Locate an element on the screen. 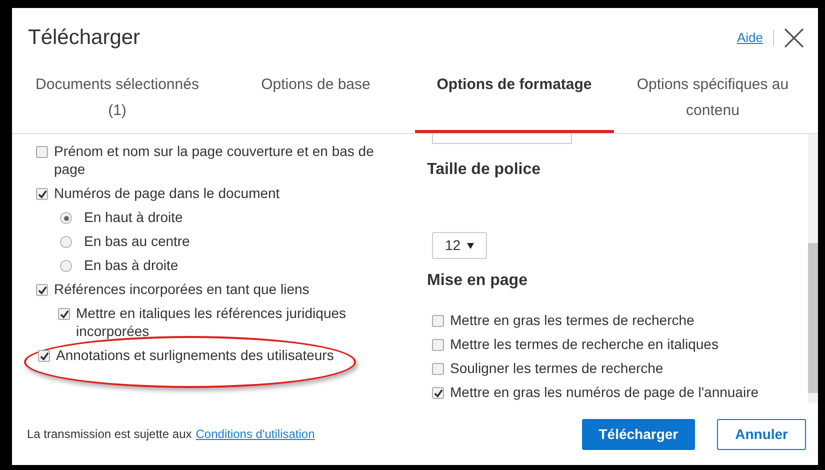 This screenshot has width=825, height=470. option-label: Mettre les termes de recherche en italiques is located at coordinates (584, 344).